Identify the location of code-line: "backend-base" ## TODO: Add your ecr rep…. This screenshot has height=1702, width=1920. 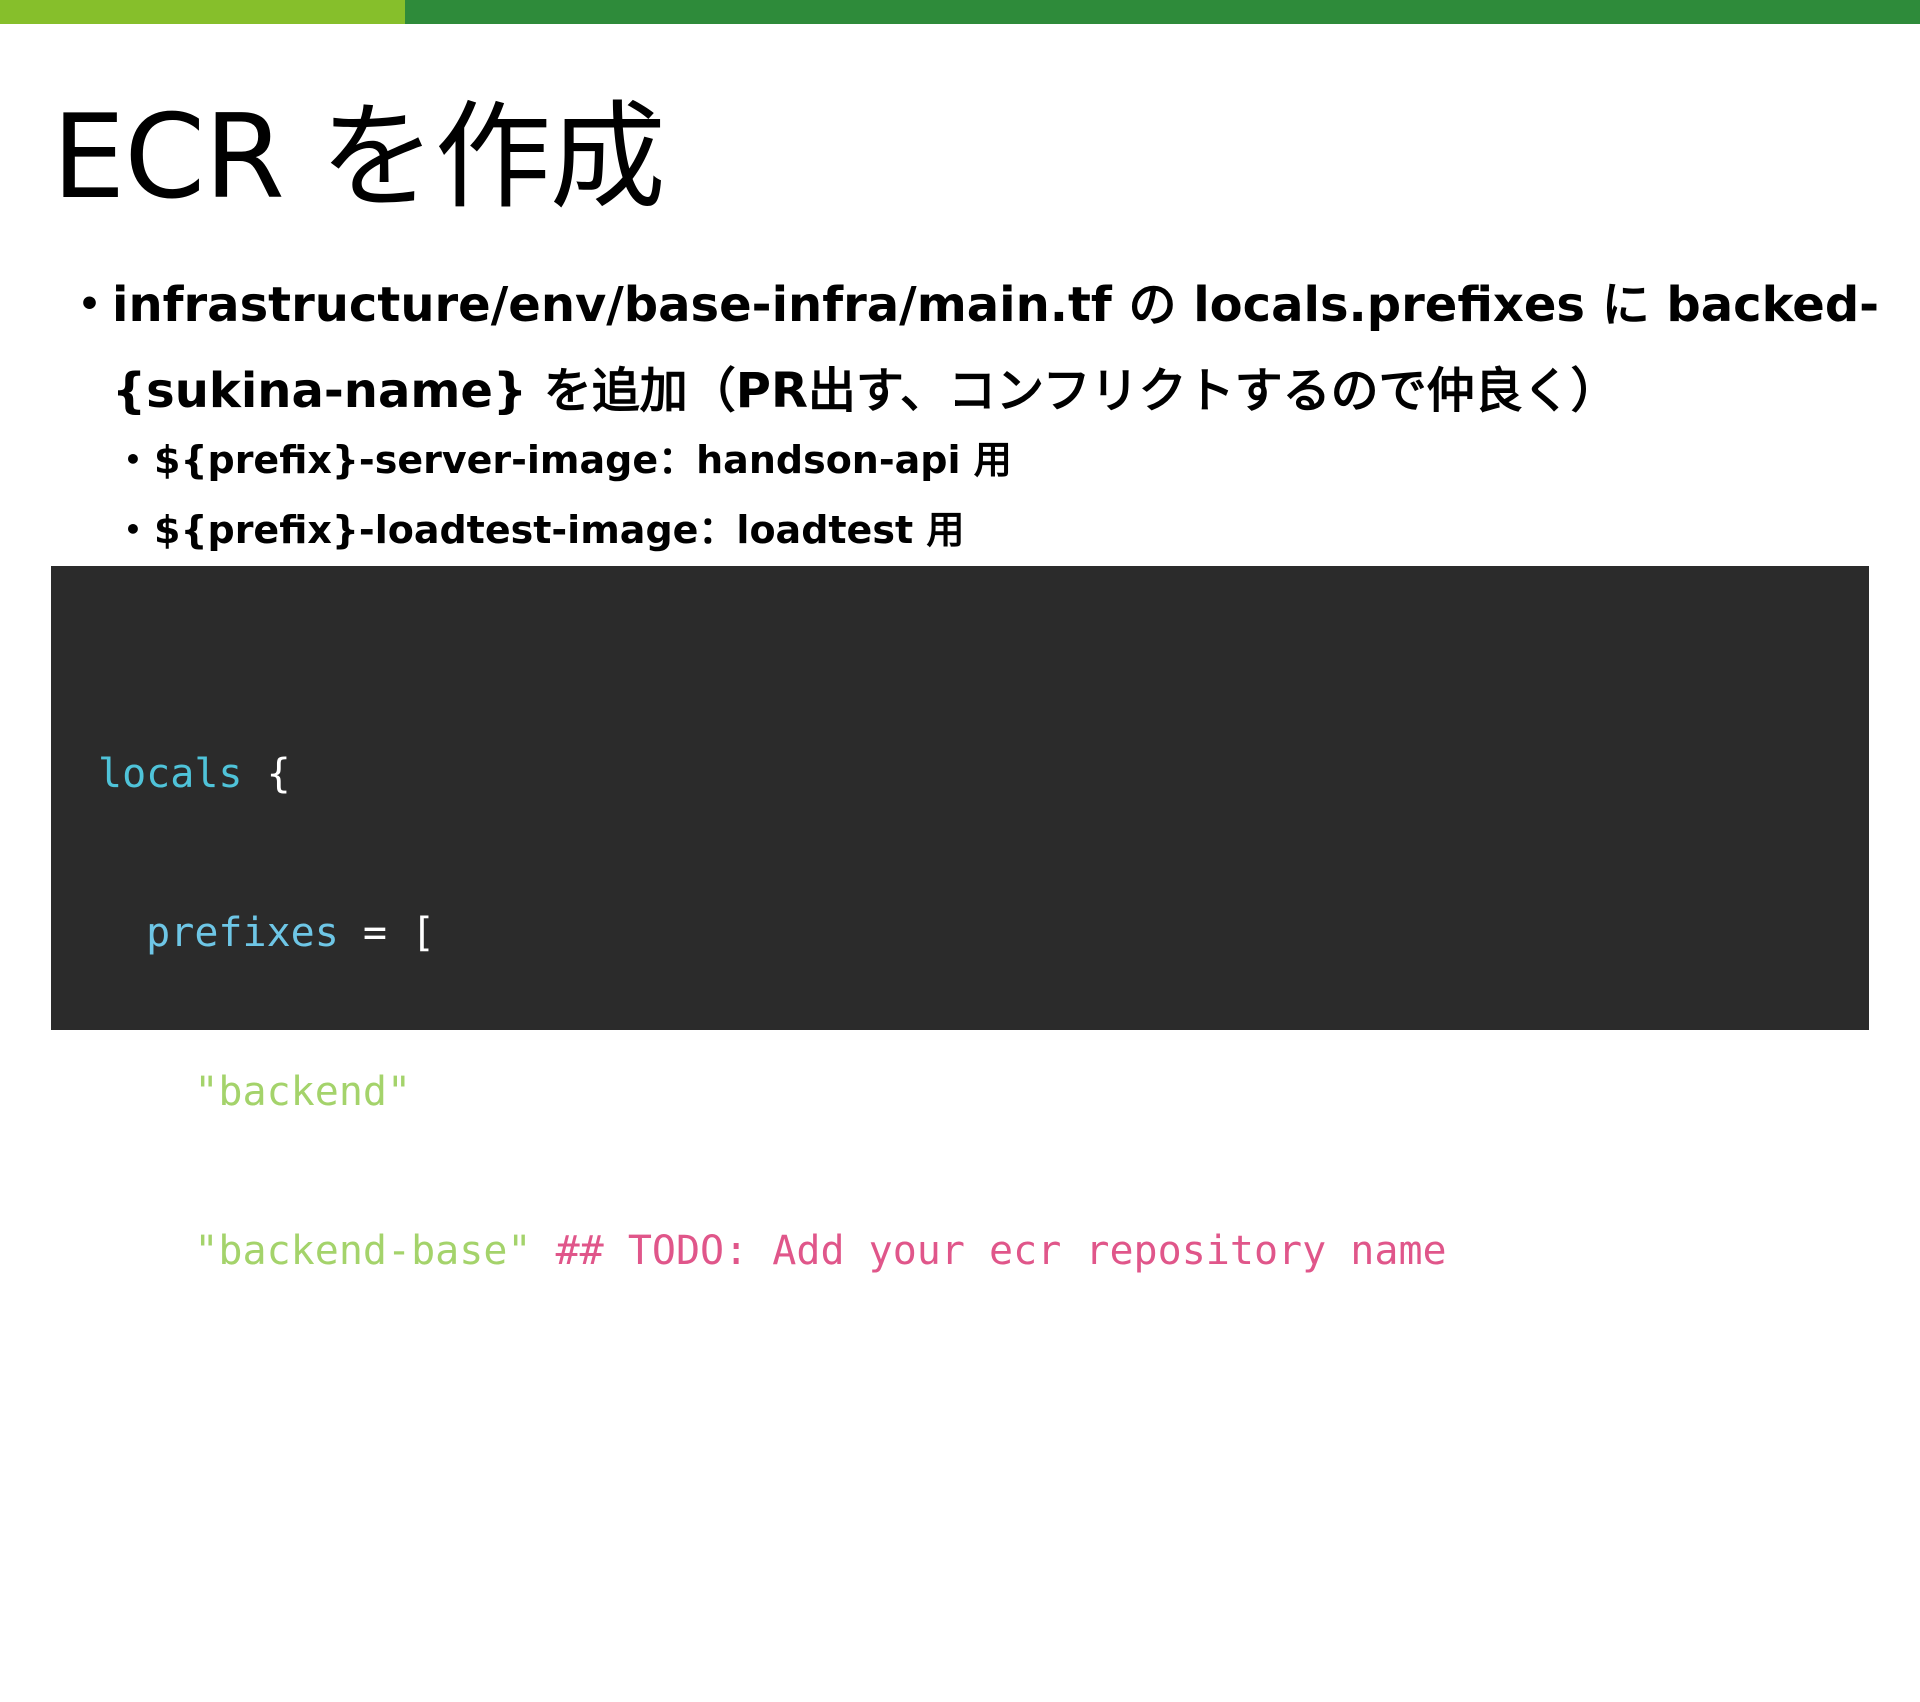
(772, 1251).